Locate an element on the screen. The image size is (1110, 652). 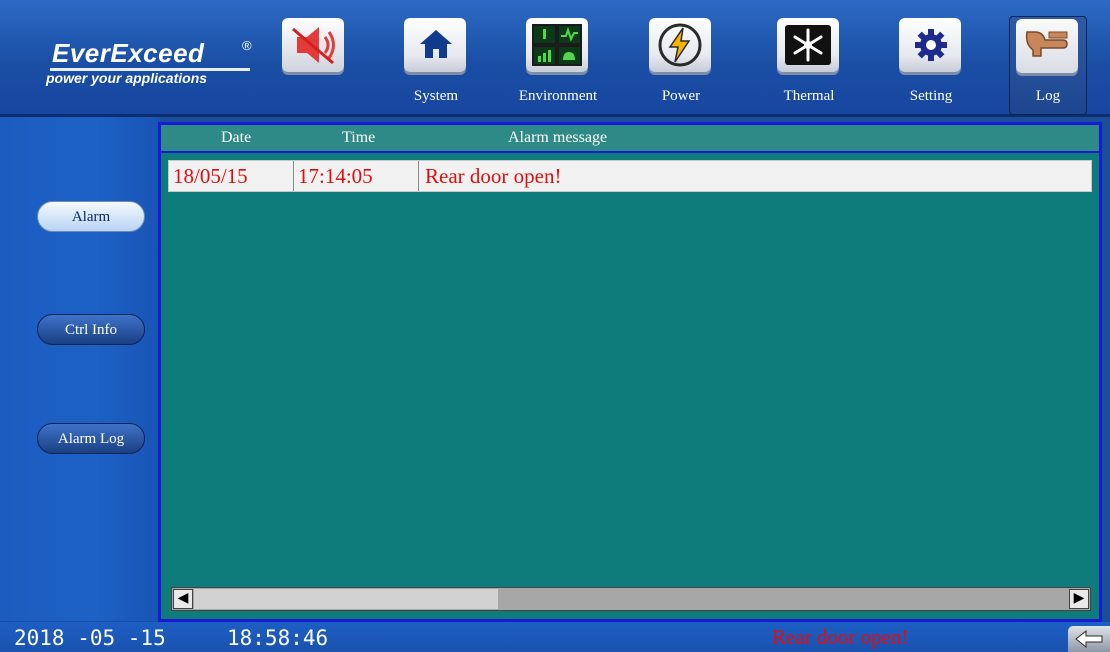
logo-registered-mark: ® is located at coordinates (247, 45).